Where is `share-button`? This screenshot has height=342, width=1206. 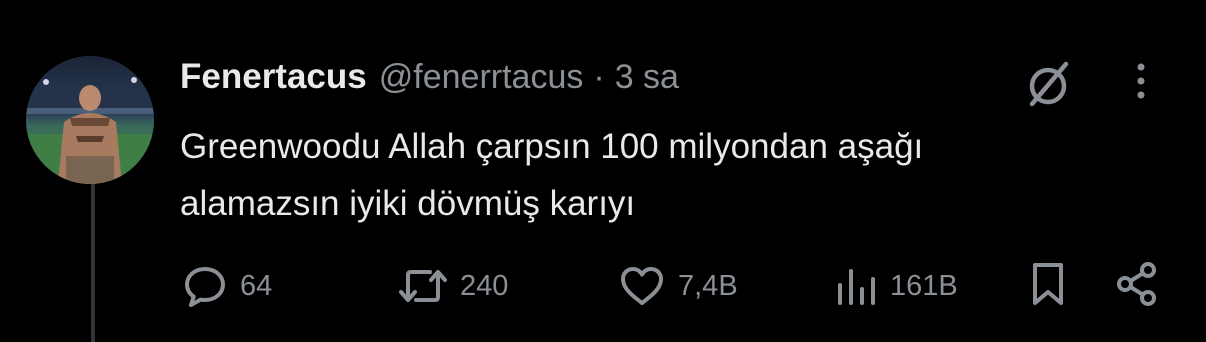
share-button is located at coordinates (1137, 286).